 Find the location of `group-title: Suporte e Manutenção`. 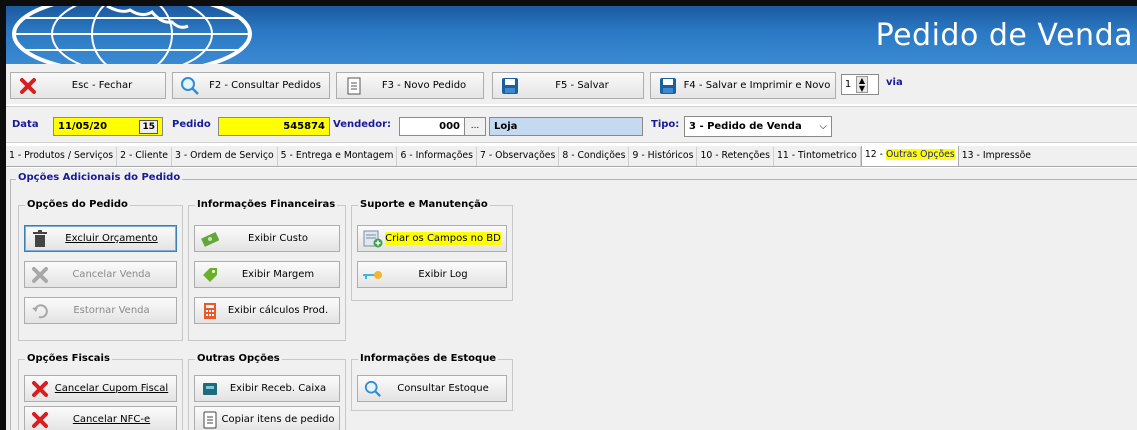

group-title: Suporte e Manutenção is located at coordinates (424, 204).